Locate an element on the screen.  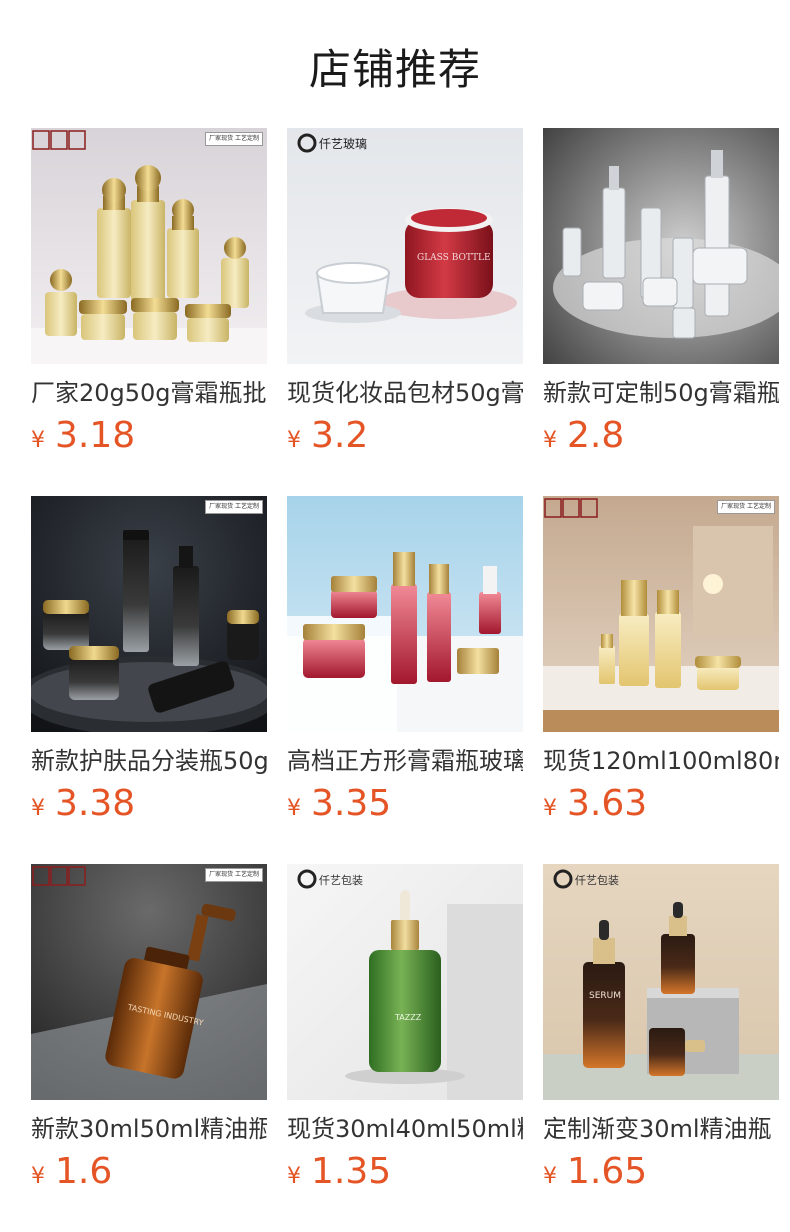
product-price: ¥1.35 is located at coordinates (405, 1175).